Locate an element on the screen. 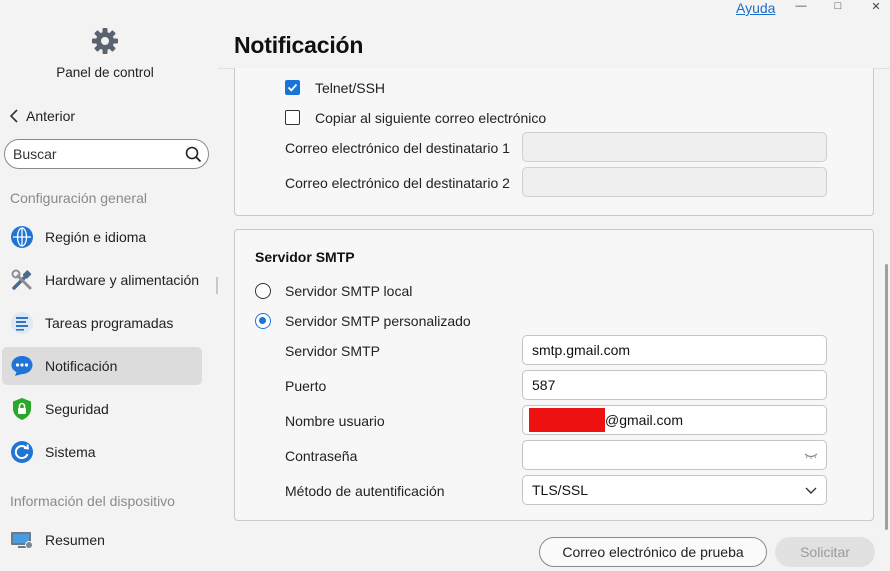 Image resolution: width=890 pixels, height=571 pixels. auth-method-value: TLS/SSL is located at coordinates (560, 490).